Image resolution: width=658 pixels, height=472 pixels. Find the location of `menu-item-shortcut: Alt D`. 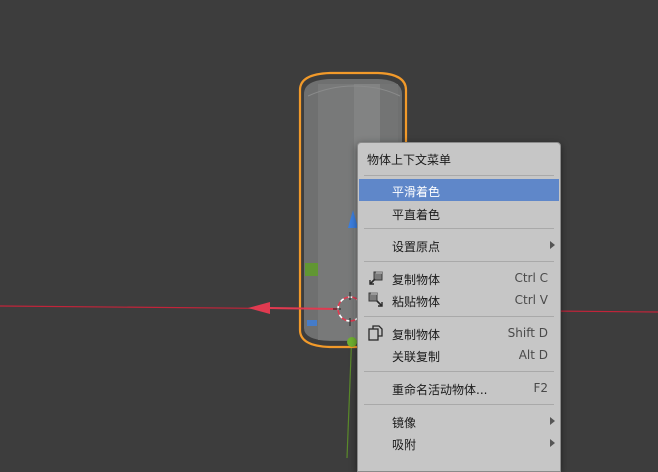

menu-item-shortcut: Alt D is located at coordinates (533, 355).